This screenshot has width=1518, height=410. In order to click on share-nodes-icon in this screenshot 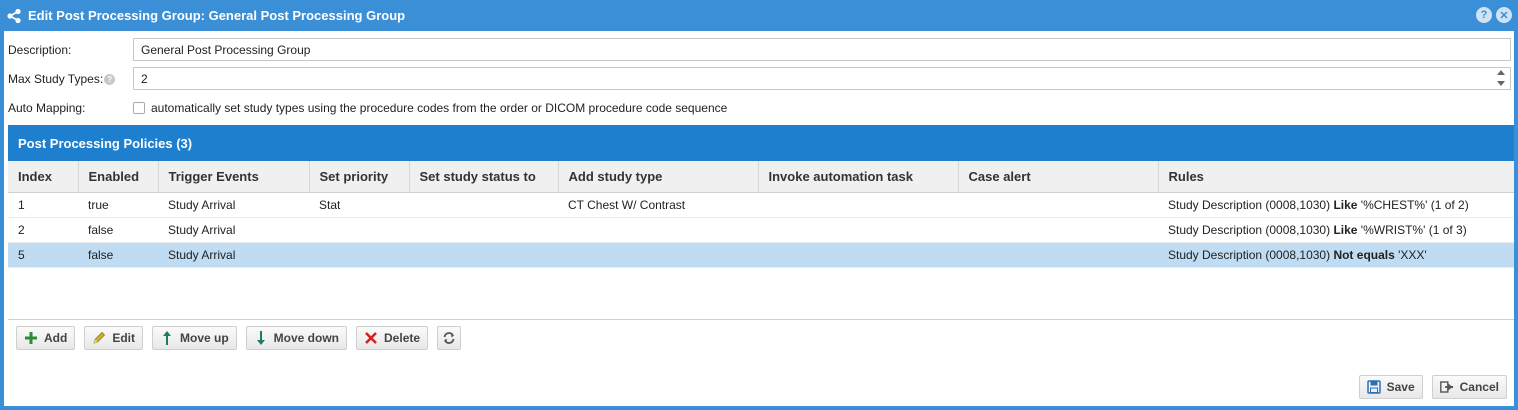, I will do `click(14, 16)`.